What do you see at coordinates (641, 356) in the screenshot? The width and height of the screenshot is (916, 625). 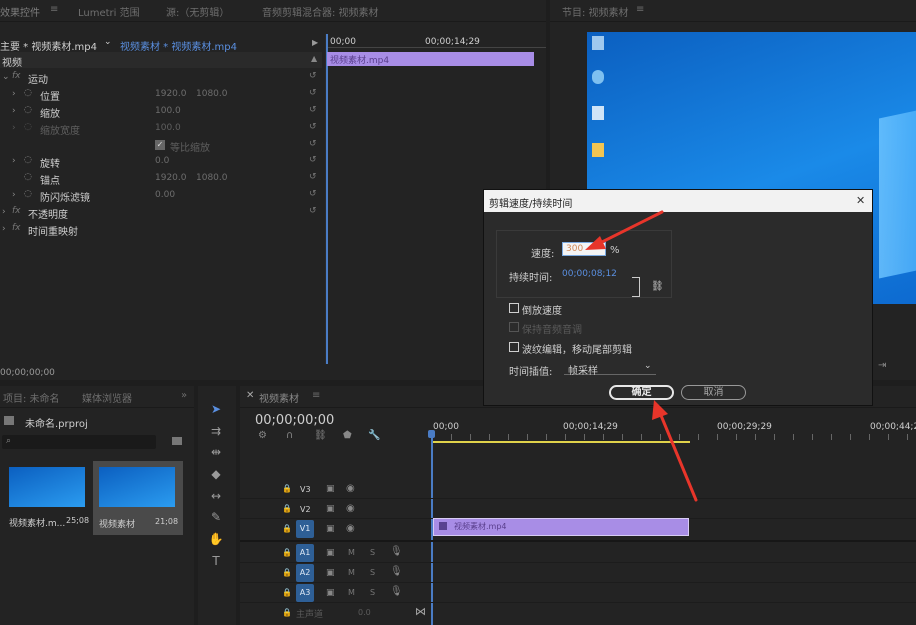 I see `annotation-arrows` at bounding box center [641, 356].